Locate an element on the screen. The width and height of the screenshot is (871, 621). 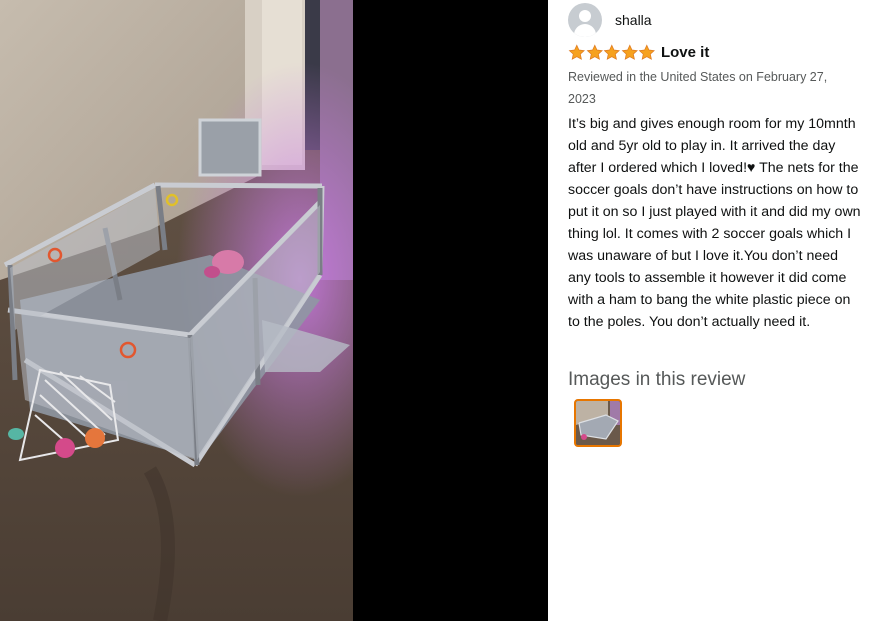
star-rating is located at coordinates (612, 52).